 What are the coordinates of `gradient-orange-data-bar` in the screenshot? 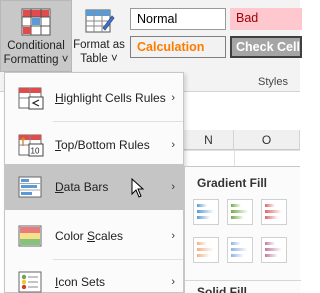 It's located at (206, 250).